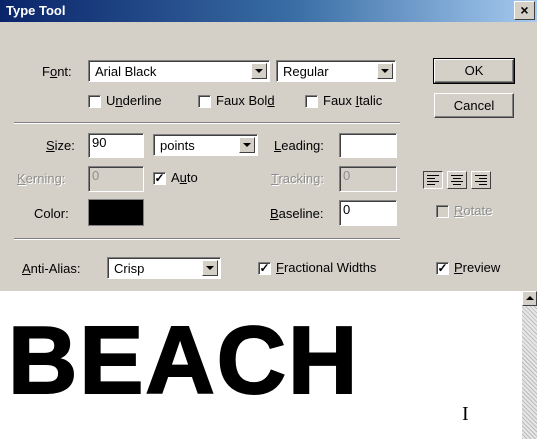 Image resolution: width=537 pixels, height=439 pixels. What do you see at coordinates (205, 145) in the screenshot?
I see `size-unit-select: points` at bounding box center [205, 145].